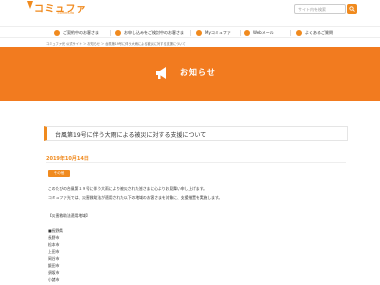  I want to click on nav-item-label: よくあるご質問, so click(319, 32).